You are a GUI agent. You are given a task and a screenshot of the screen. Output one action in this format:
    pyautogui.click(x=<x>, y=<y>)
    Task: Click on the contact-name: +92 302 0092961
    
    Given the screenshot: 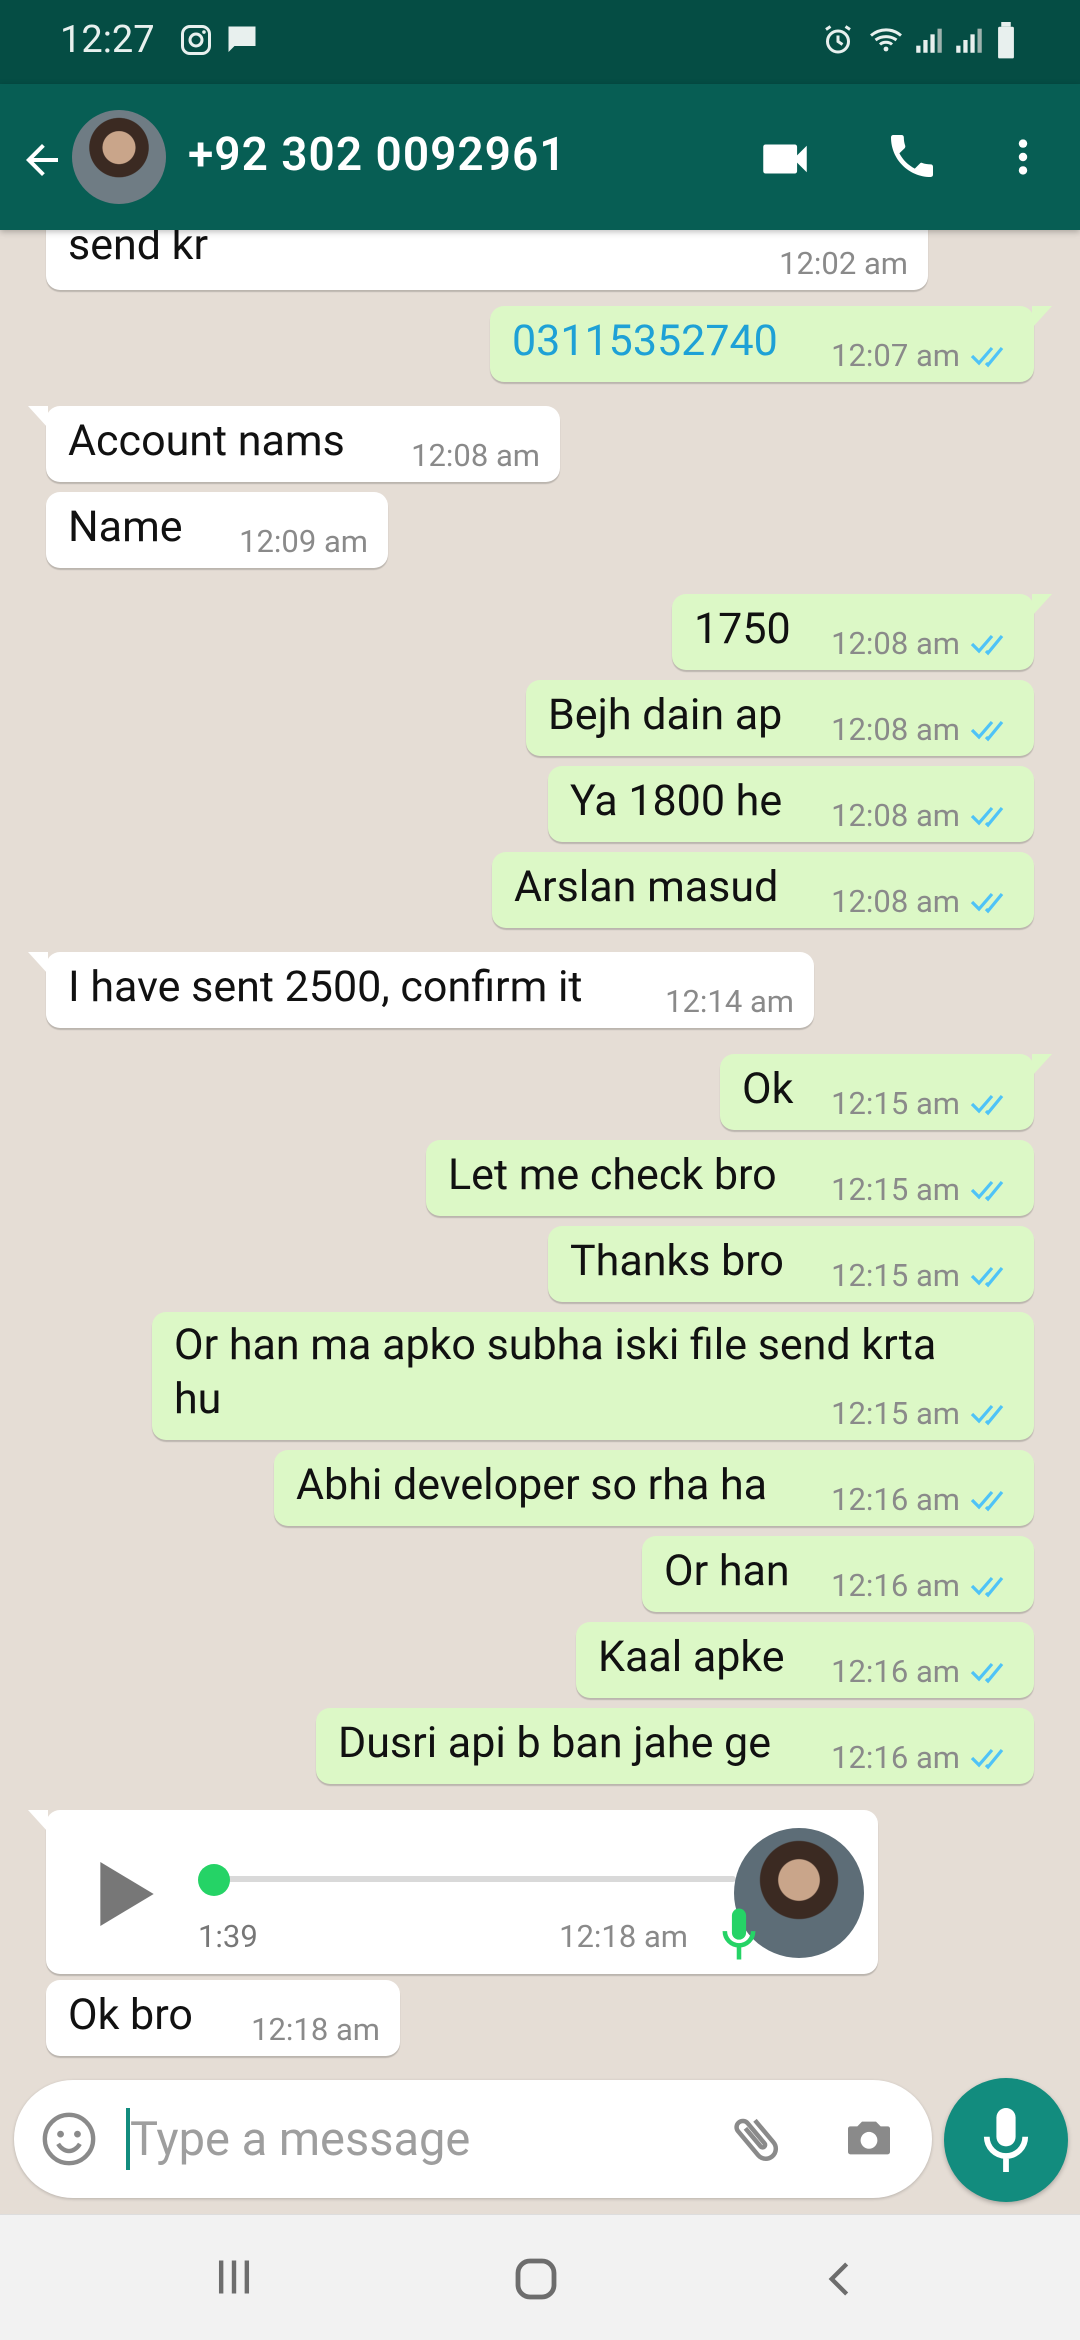 What is the action you would take?
    pyautogui.click(x=377, y=155)
    